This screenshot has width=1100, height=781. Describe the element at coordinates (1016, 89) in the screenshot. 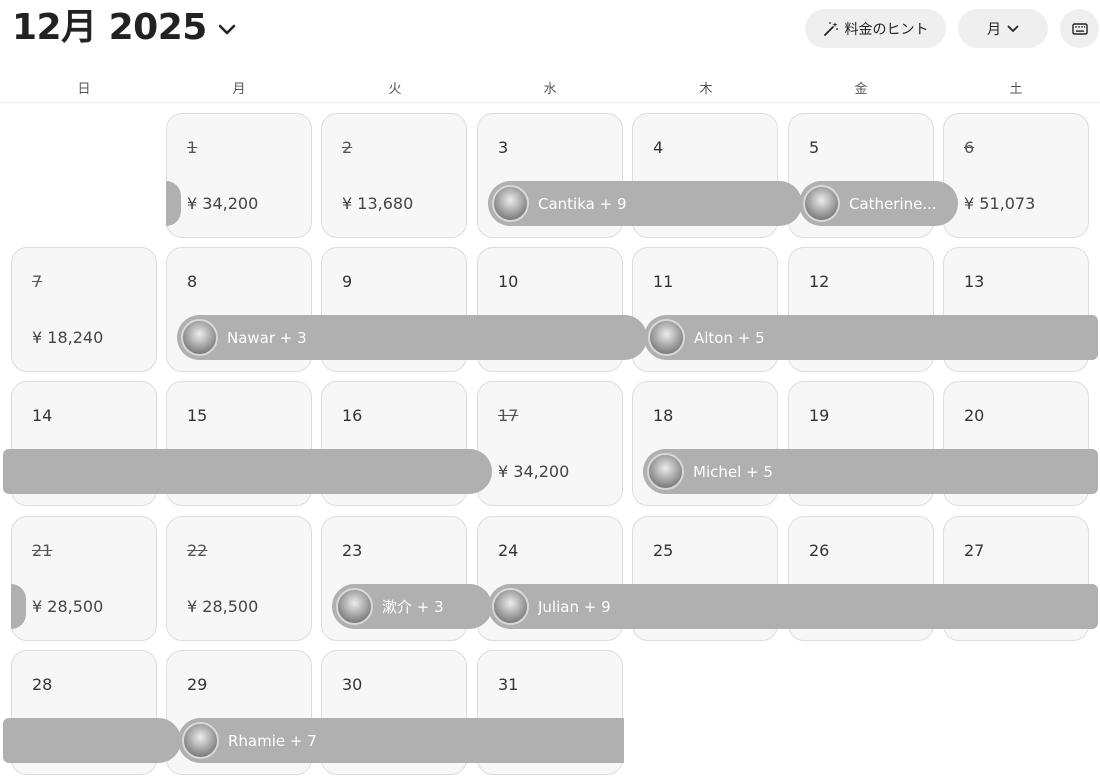

I see `weekday-label: 土` at that location.